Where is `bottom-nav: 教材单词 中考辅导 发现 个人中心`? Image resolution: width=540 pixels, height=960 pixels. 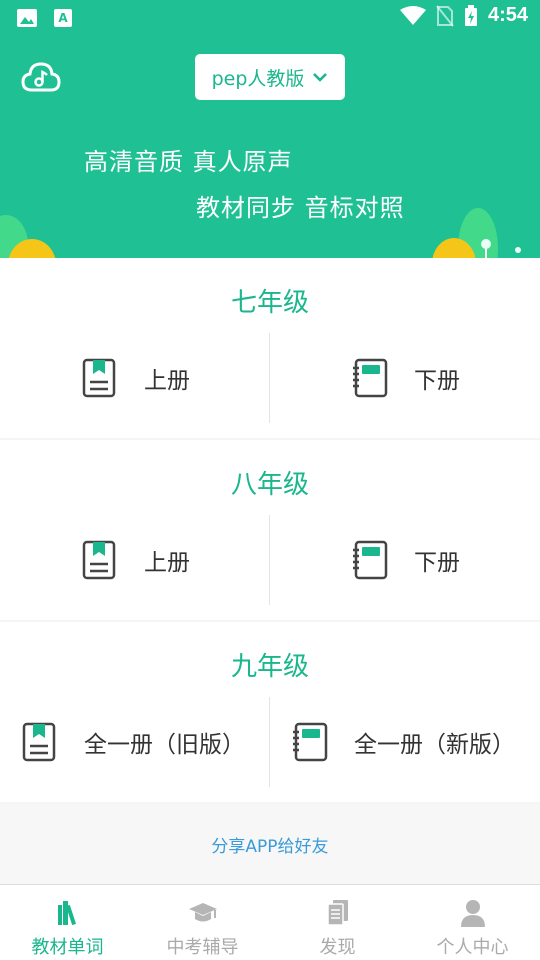
bottom-nav: 教材单词 中考辅导 发现 个人中心 is located at coordinates (270, 922).